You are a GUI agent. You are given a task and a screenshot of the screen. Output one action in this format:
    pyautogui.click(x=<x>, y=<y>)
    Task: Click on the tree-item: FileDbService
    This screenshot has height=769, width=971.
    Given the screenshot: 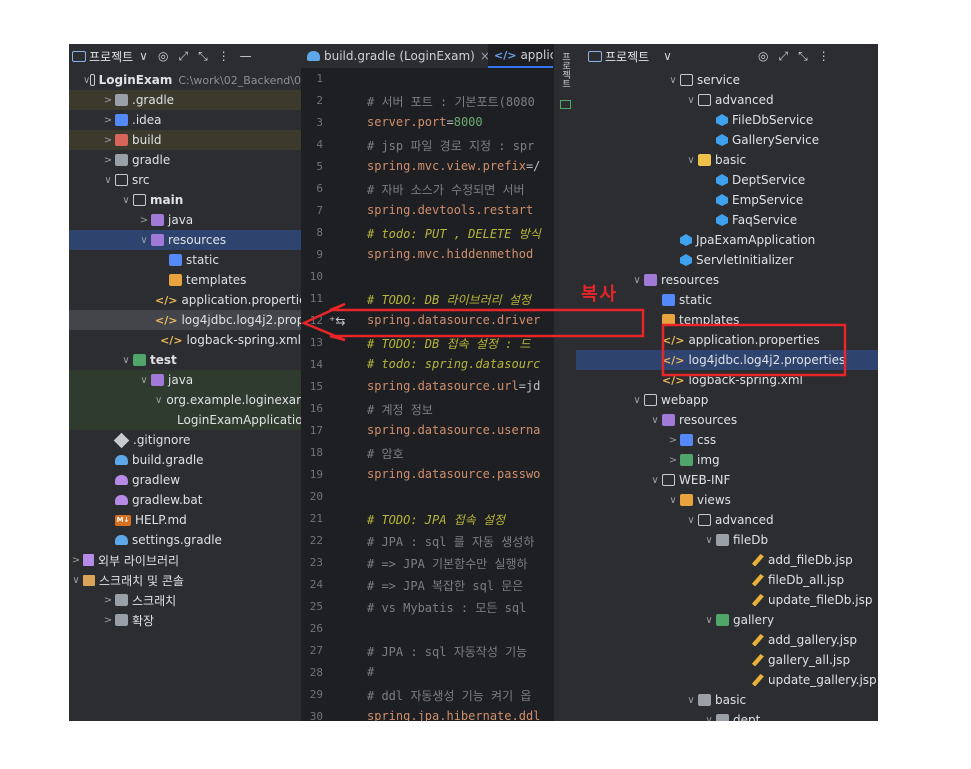 What is the action you would take?
    pyautogui.click(x=727, y=120)
    